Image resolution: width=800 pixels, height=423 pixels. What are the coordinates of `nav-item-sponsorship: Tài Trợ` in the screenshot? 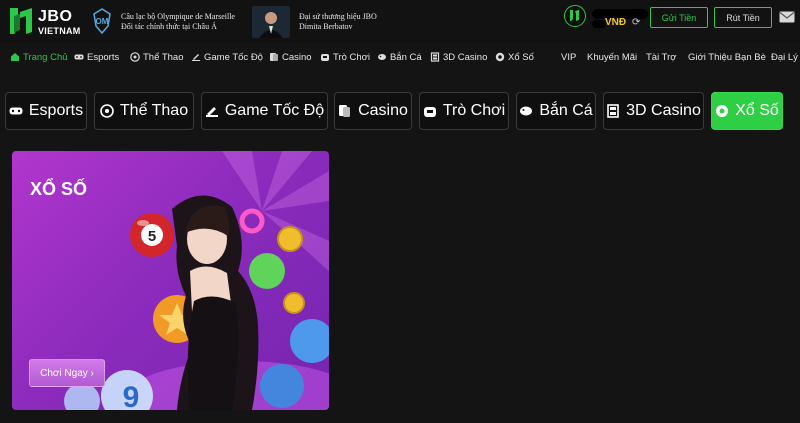 It's located at (661, 57).